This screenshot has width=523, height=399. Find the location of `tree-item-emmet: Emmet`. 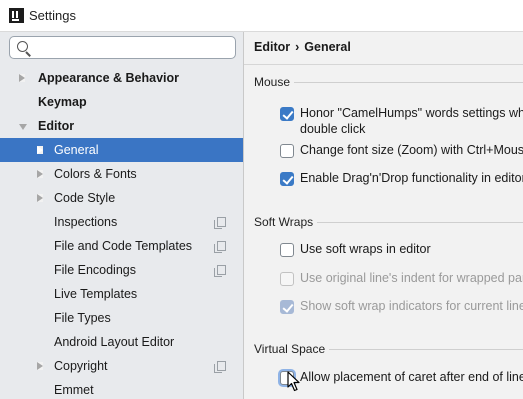

tree-item-emmet: Emmet is located at coordinates (121, 388).